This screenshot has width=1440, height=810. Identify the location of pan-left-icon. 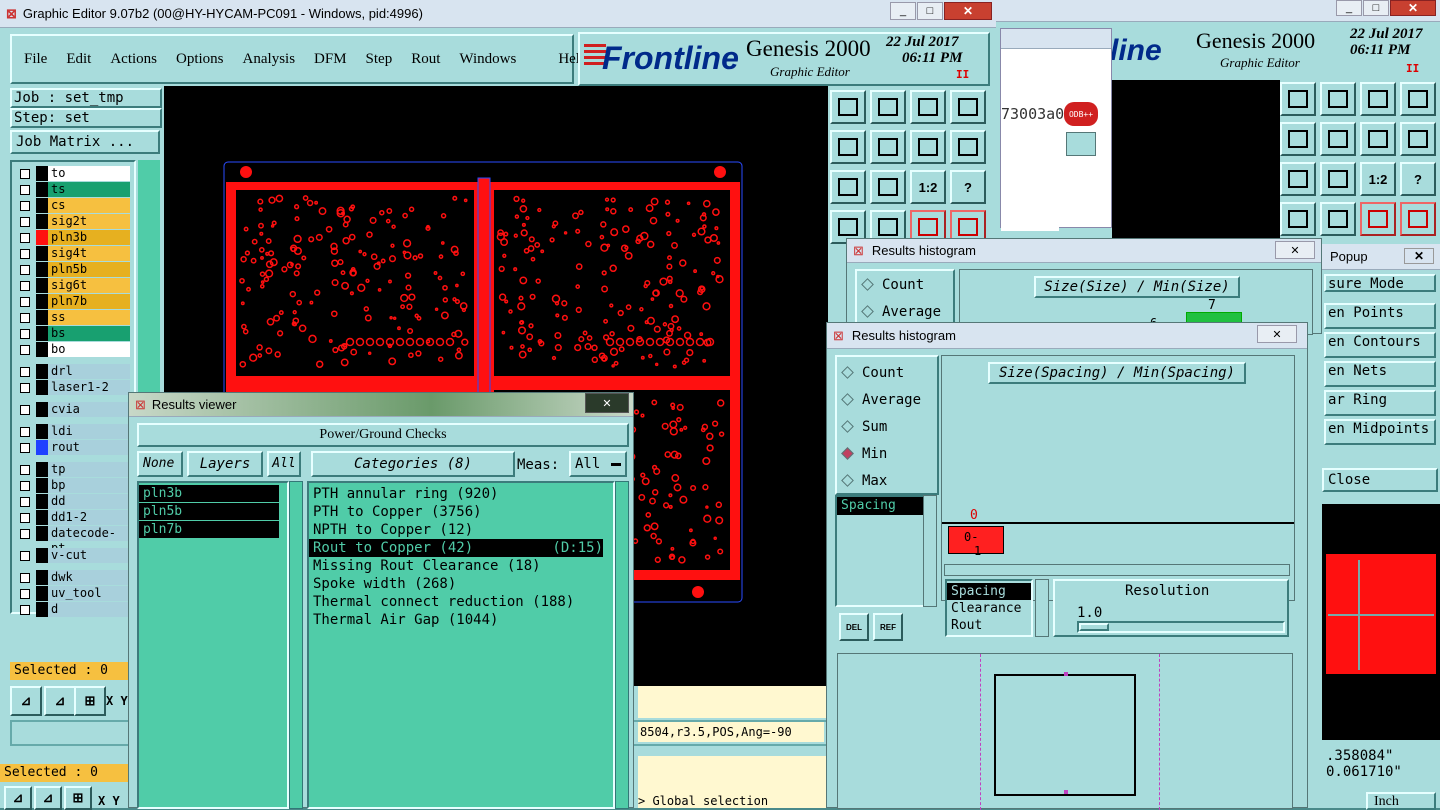
(848, 147).